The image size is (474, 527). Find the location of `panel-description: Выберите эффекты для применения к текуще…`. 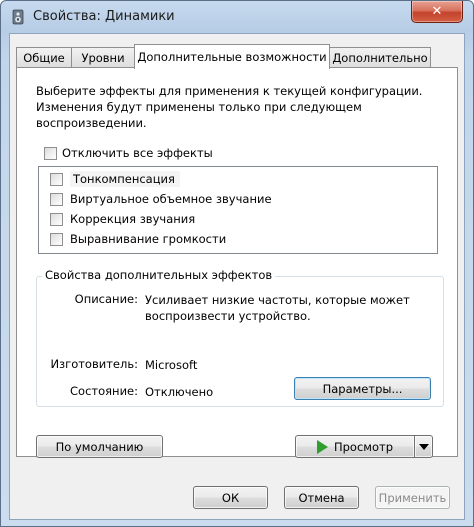

panel-description: Выберите эффекты для применения к текуще… is located at coordinates (241, 107).